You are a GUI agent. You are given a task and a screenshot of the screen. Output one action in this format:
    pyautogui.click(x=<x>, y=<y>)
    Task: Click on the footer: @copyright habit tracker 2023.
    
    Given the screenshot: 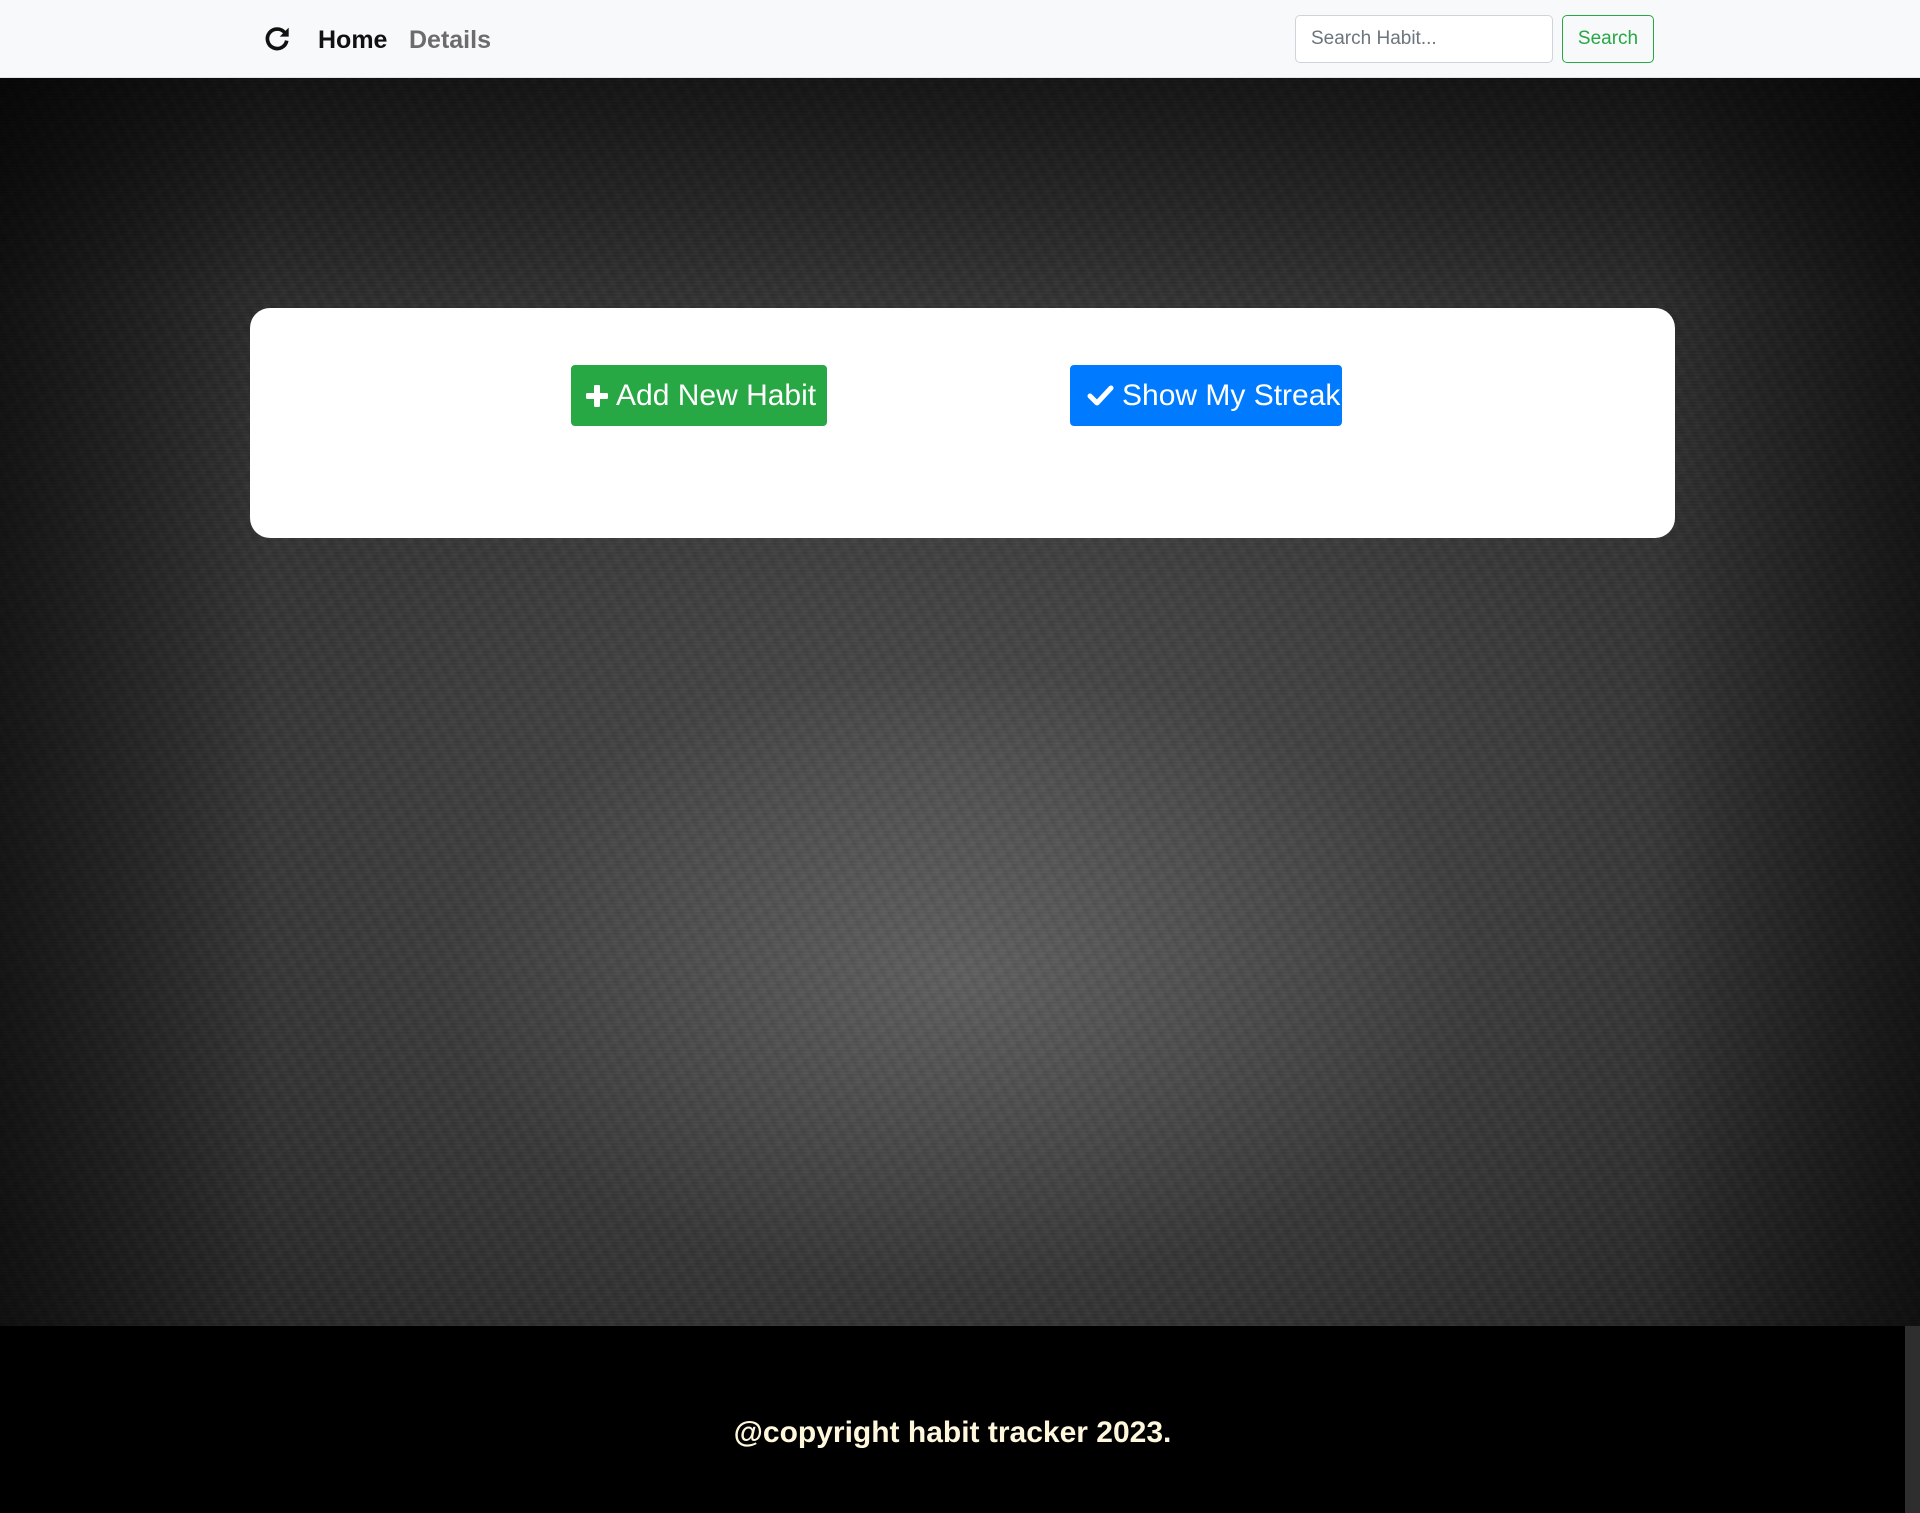 What is the action you would take?
    pyautogui.click(x=952, y=1419)
    